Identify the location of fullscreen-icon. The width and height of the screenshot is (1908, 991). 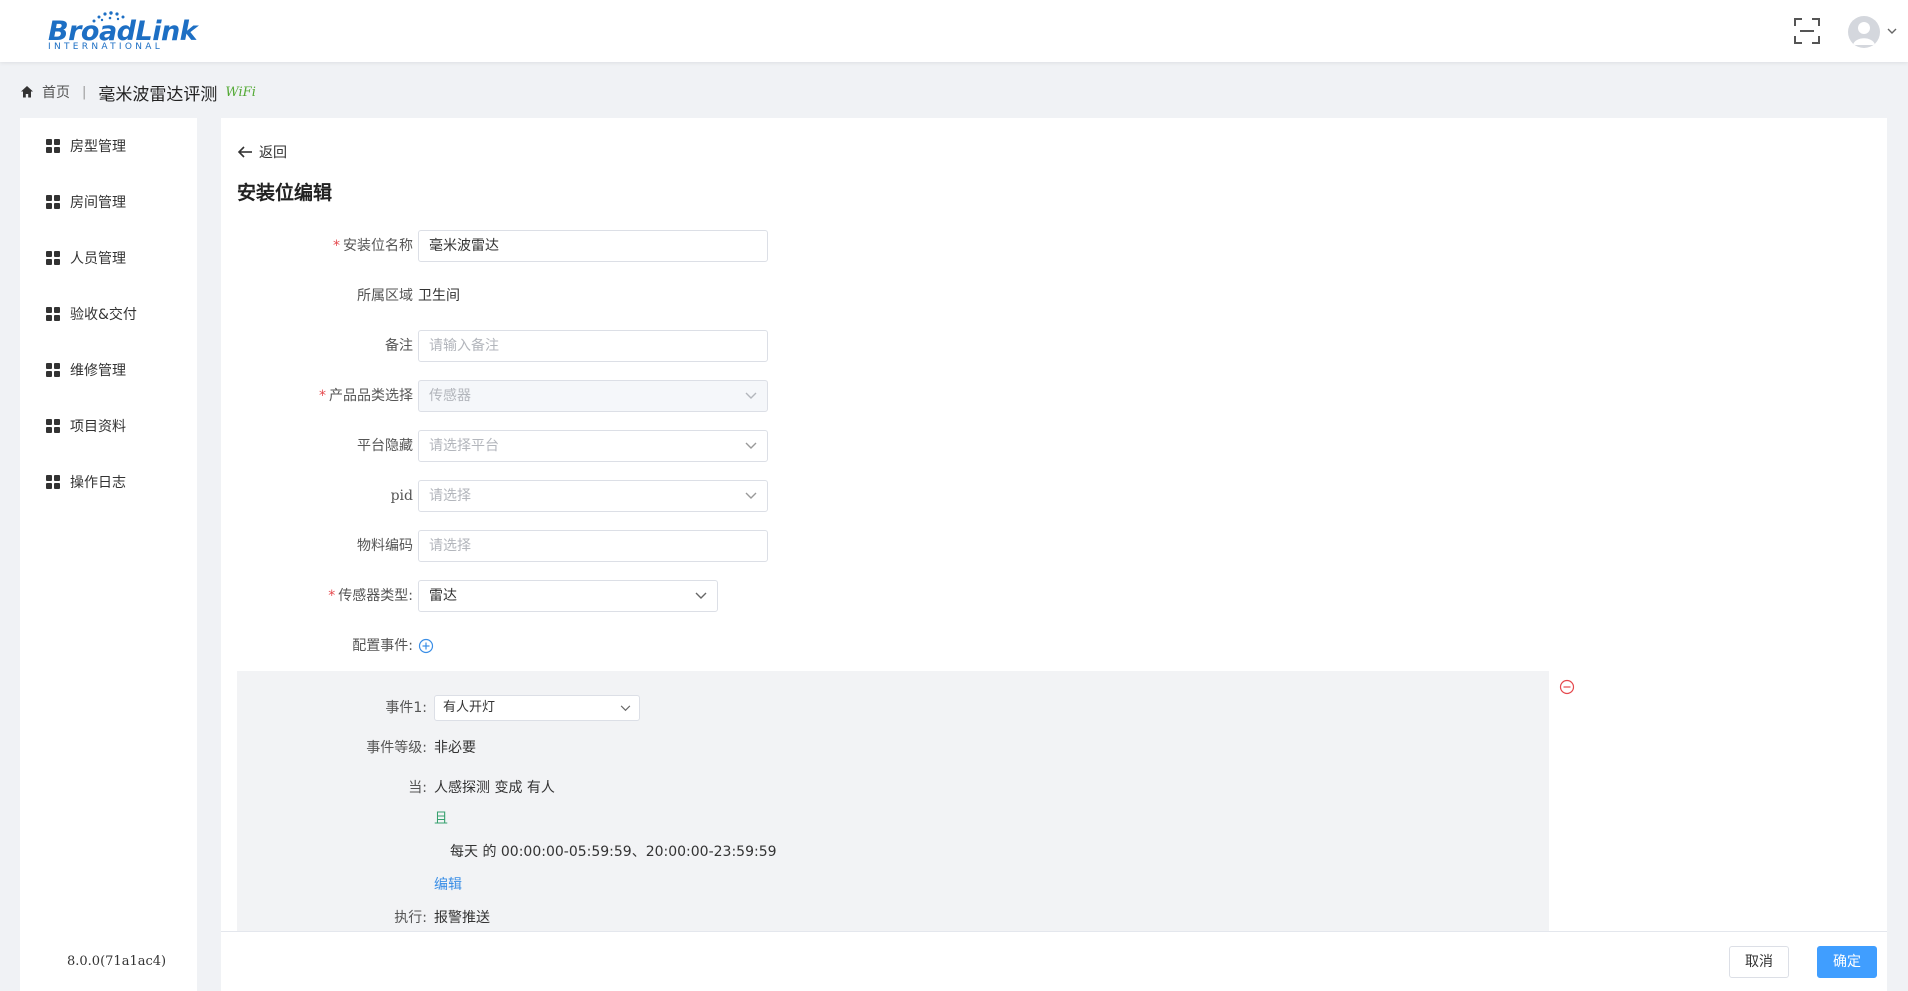
(1807, 31).